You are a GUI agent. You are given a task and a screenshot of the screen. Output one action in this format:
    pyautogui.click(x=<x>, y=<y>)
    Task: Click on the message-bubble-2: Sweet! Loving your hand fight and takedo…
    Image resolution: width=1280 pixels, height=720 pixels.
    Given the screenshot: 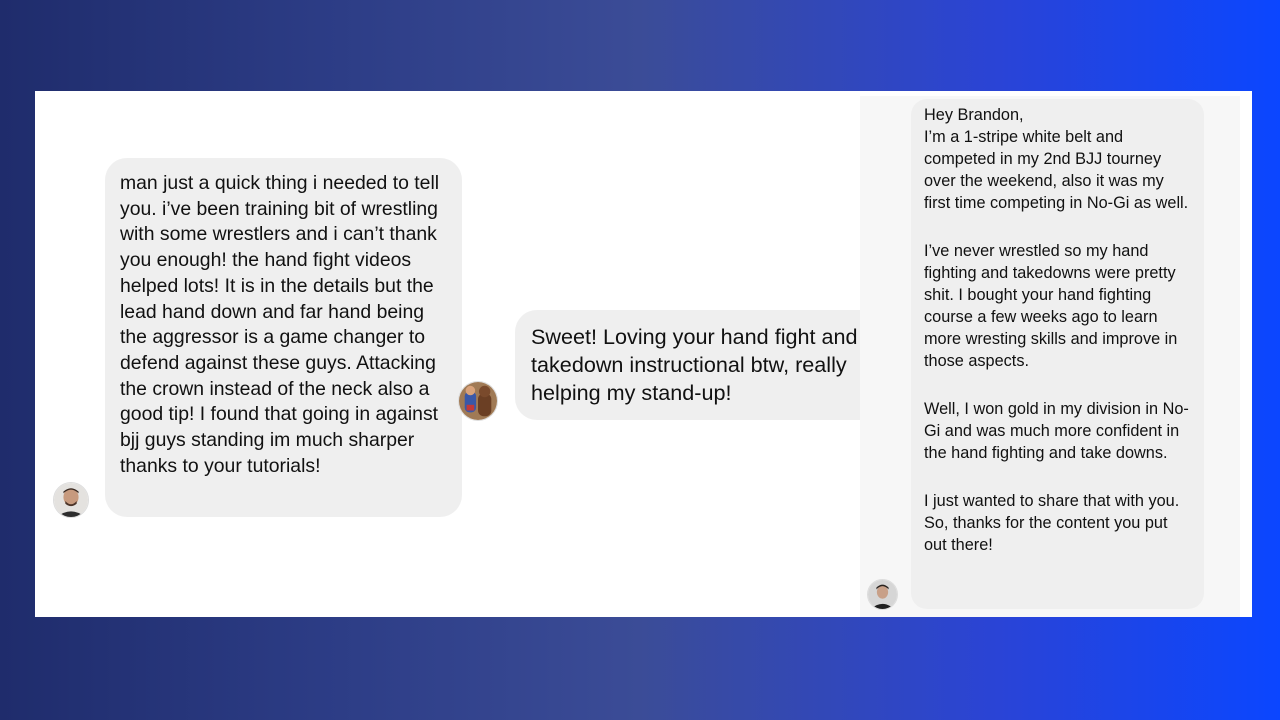 What is the action you would take?
    pyautogui.click(x=705, y=365)
    